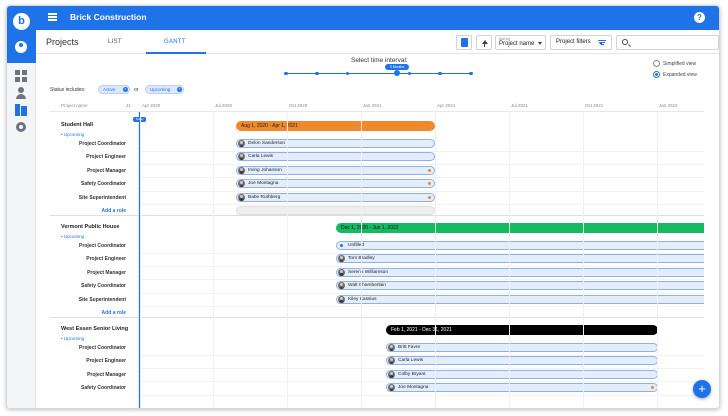 Image resolution: width=728 pixels, height=416 pixels. What do you see at coordinates (21, 110) in the screenshot?
I see `projects-icon` at bounding box center [21, 110].